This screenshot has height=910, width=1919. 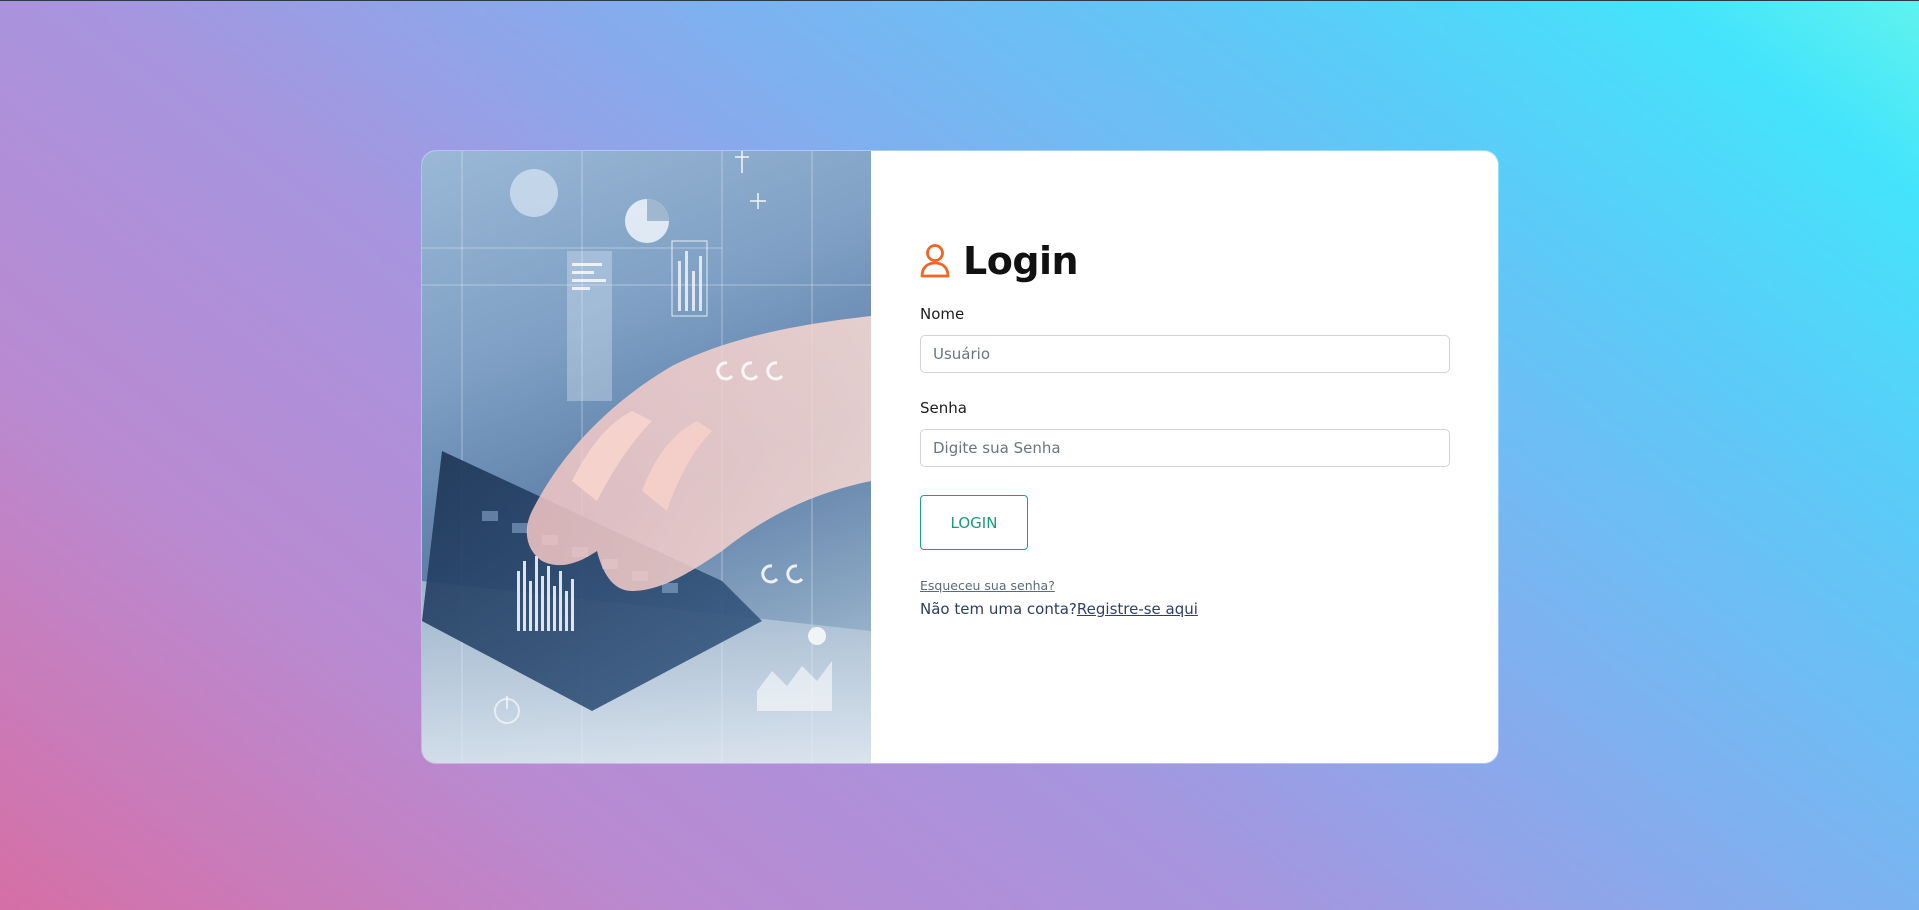 What do you see at coordinates (942, 314) in the screenshot?
I see `username-label: Nome` at bounding box center [942, 314].